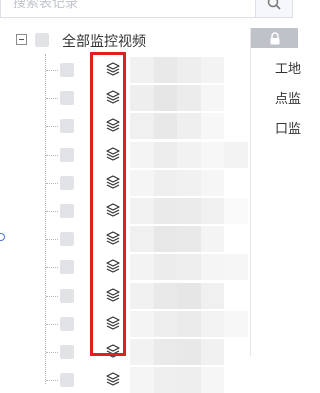 The height and width of the screenshot is (393, 320). Describe the element at coordinates (275, 192) in the screenshot. I see `right-panel: 工地 点监 口监` at that location.